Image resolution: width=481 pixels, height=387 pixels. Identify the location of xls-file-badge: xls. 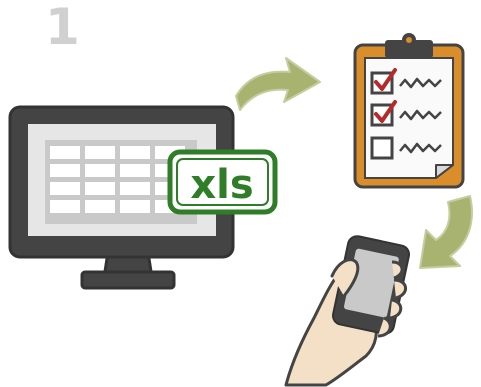
(222, 182).